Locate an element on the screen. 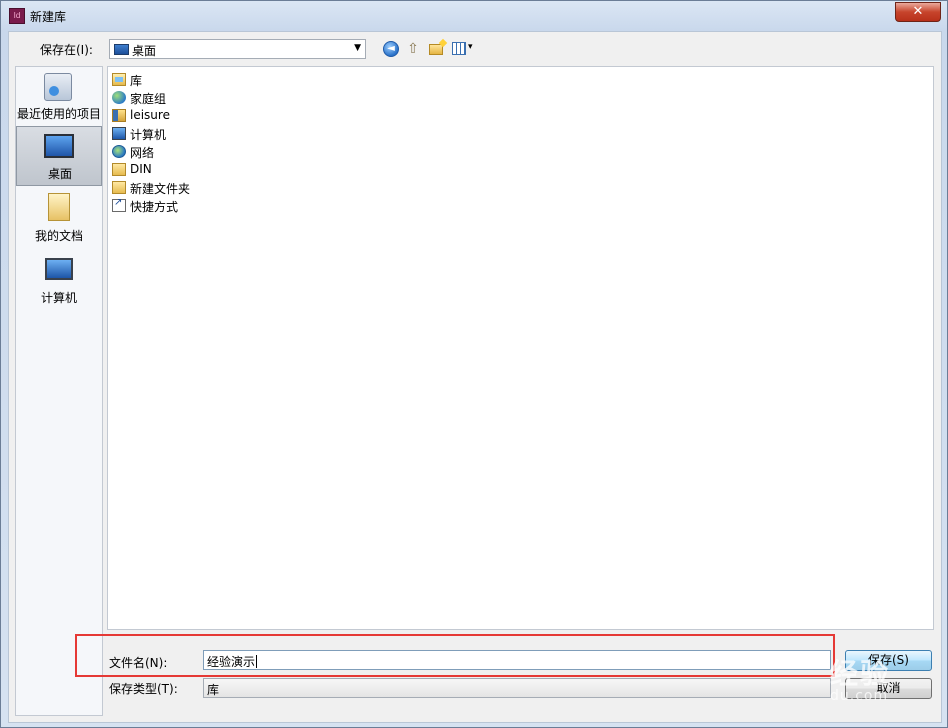 This screenshot has width=948, height=728. filetype-value: 库 is located at coordinates (213, 690).